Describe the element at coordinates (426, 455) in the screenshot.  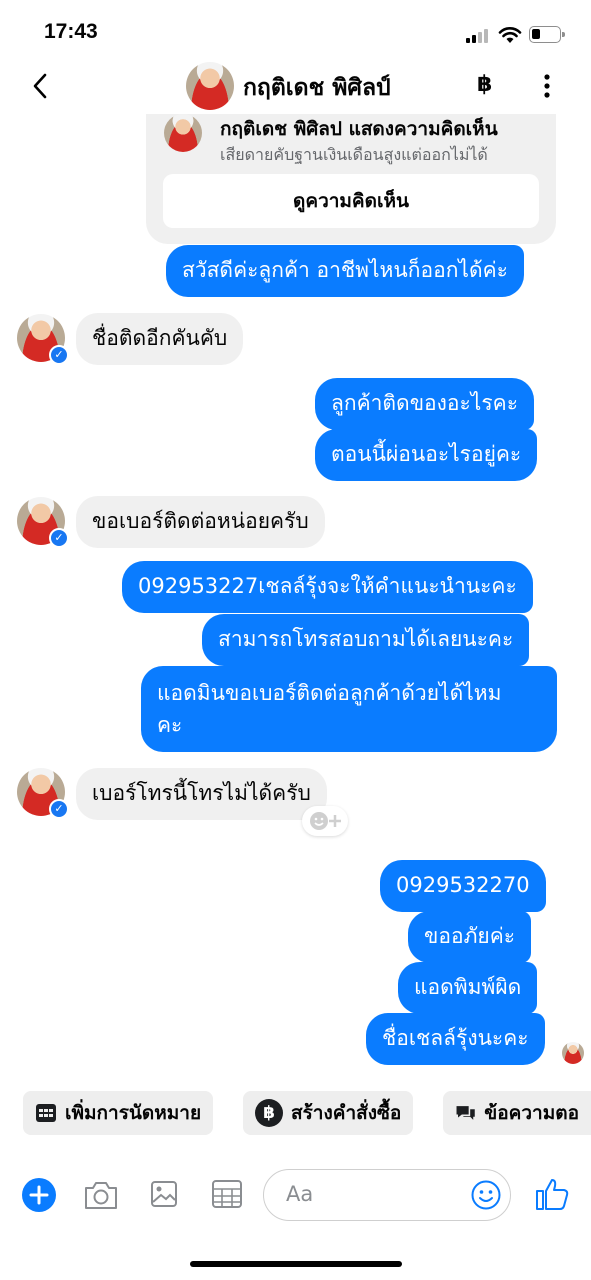
I see `message-bubble-outgoing: ตอนนี้ผ่อนอะไรอยู่คะ` at that location.